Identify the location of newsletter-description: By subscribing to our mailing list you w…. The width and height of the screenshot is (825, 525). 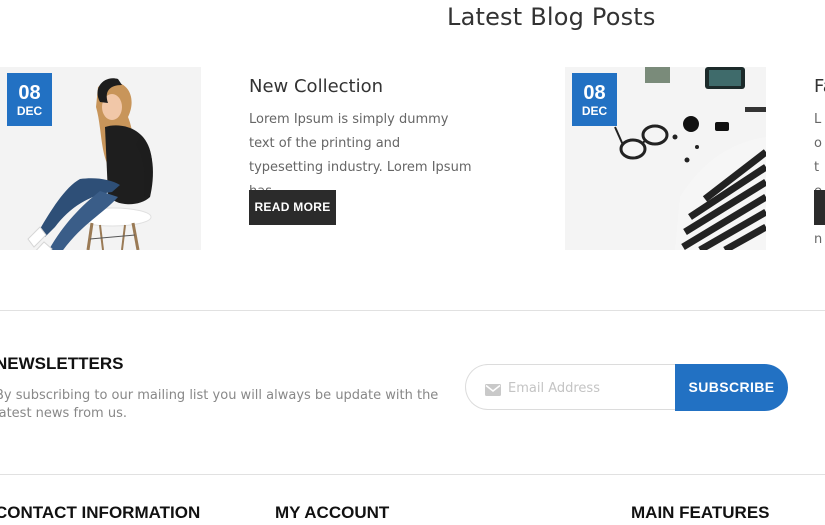
(219, 404).